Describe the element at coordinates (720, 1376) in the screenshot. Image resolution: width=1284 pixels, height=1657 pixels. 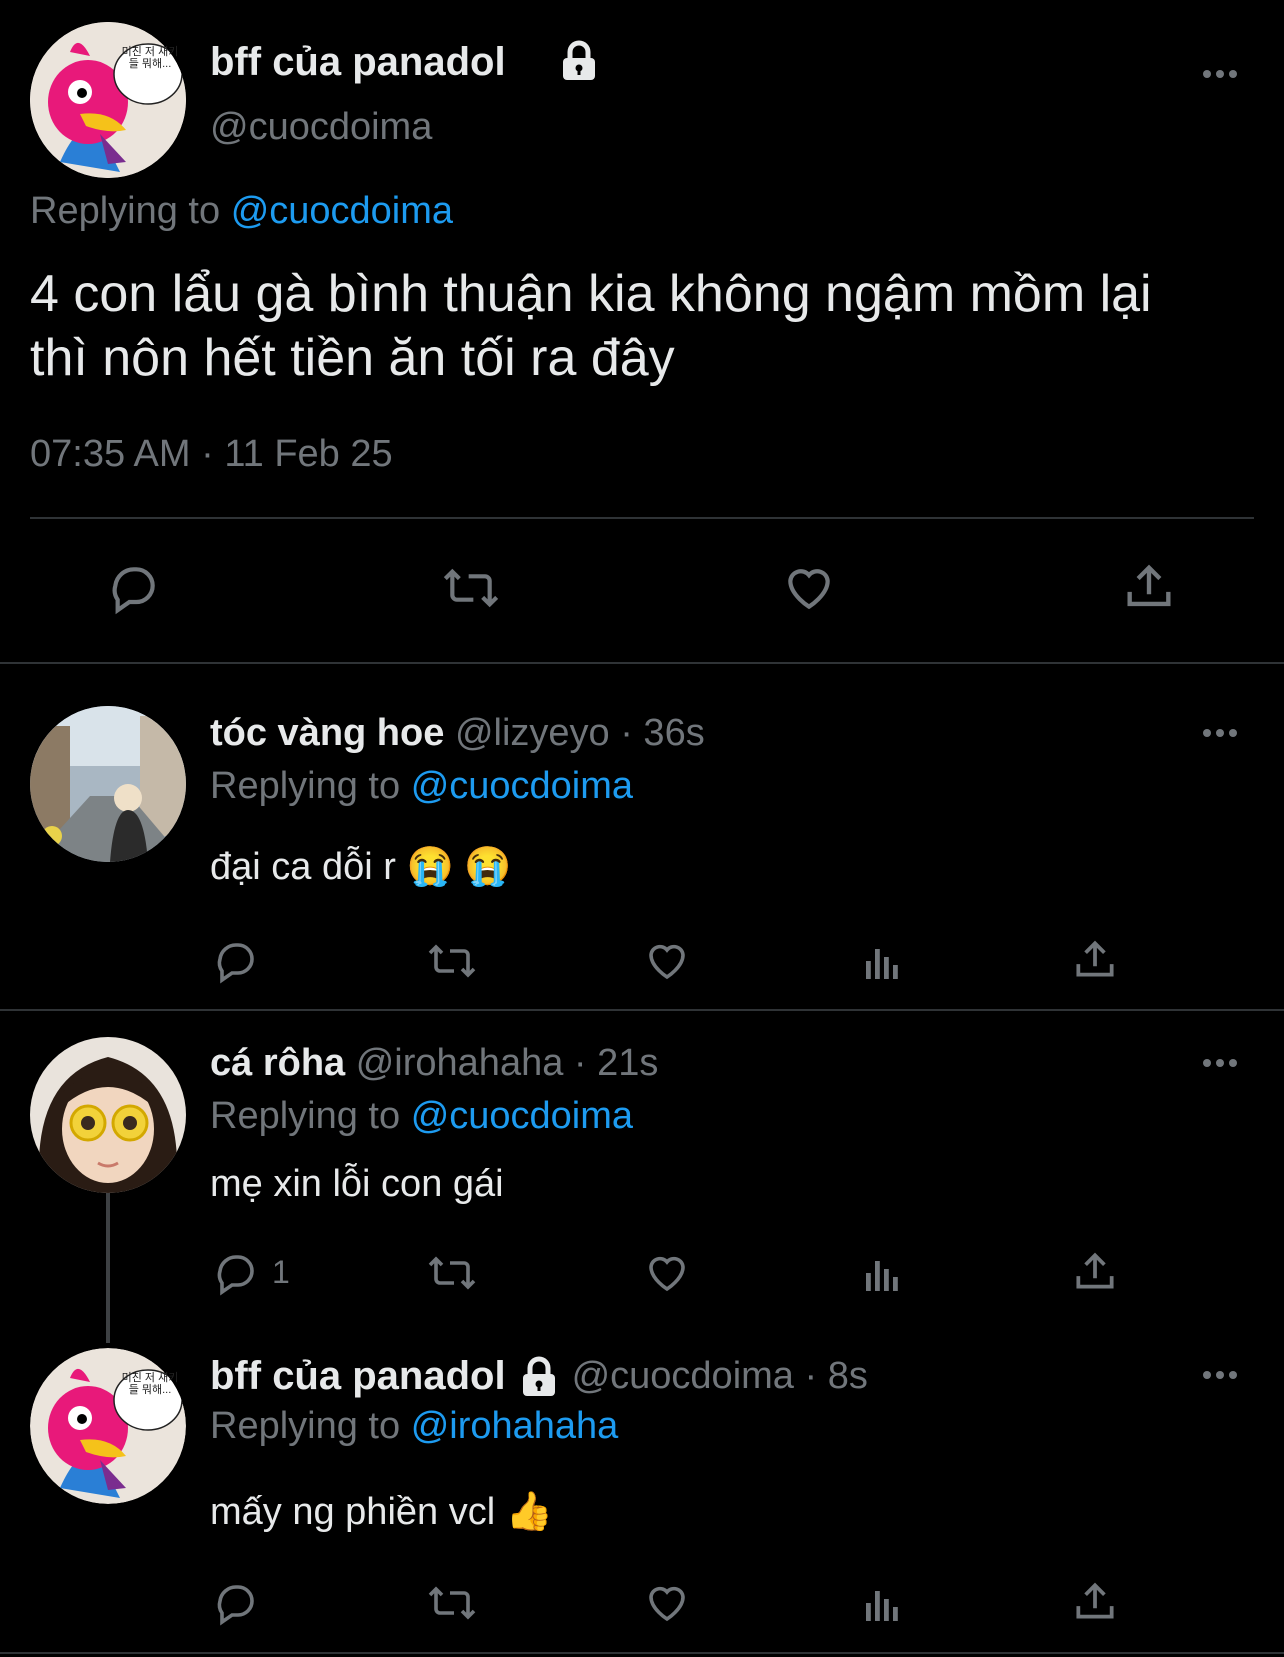
I see `reply-3-handle-time: @cuocdoima · 8s` at that location.